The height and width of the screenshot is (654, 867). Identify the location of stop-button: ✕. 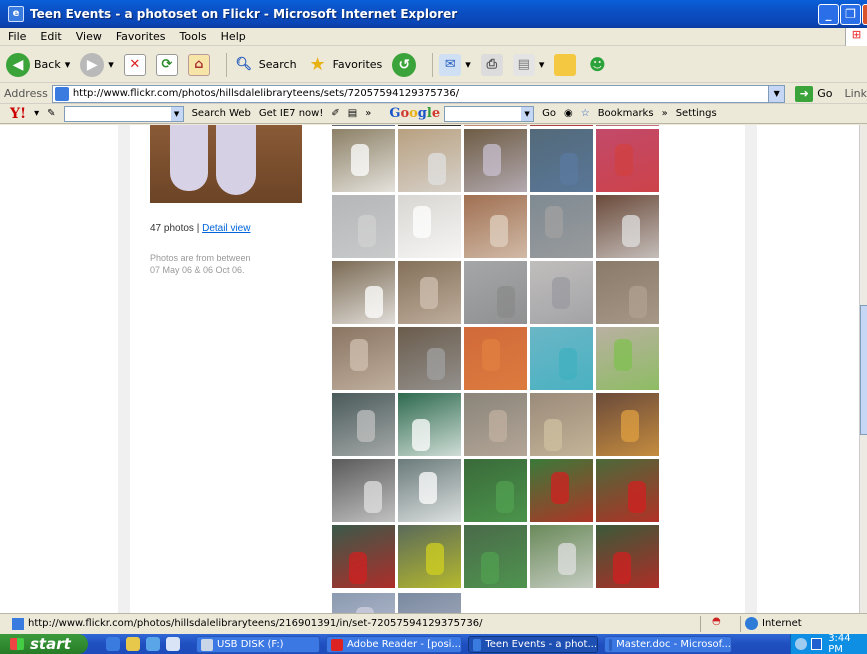
(134, 64).